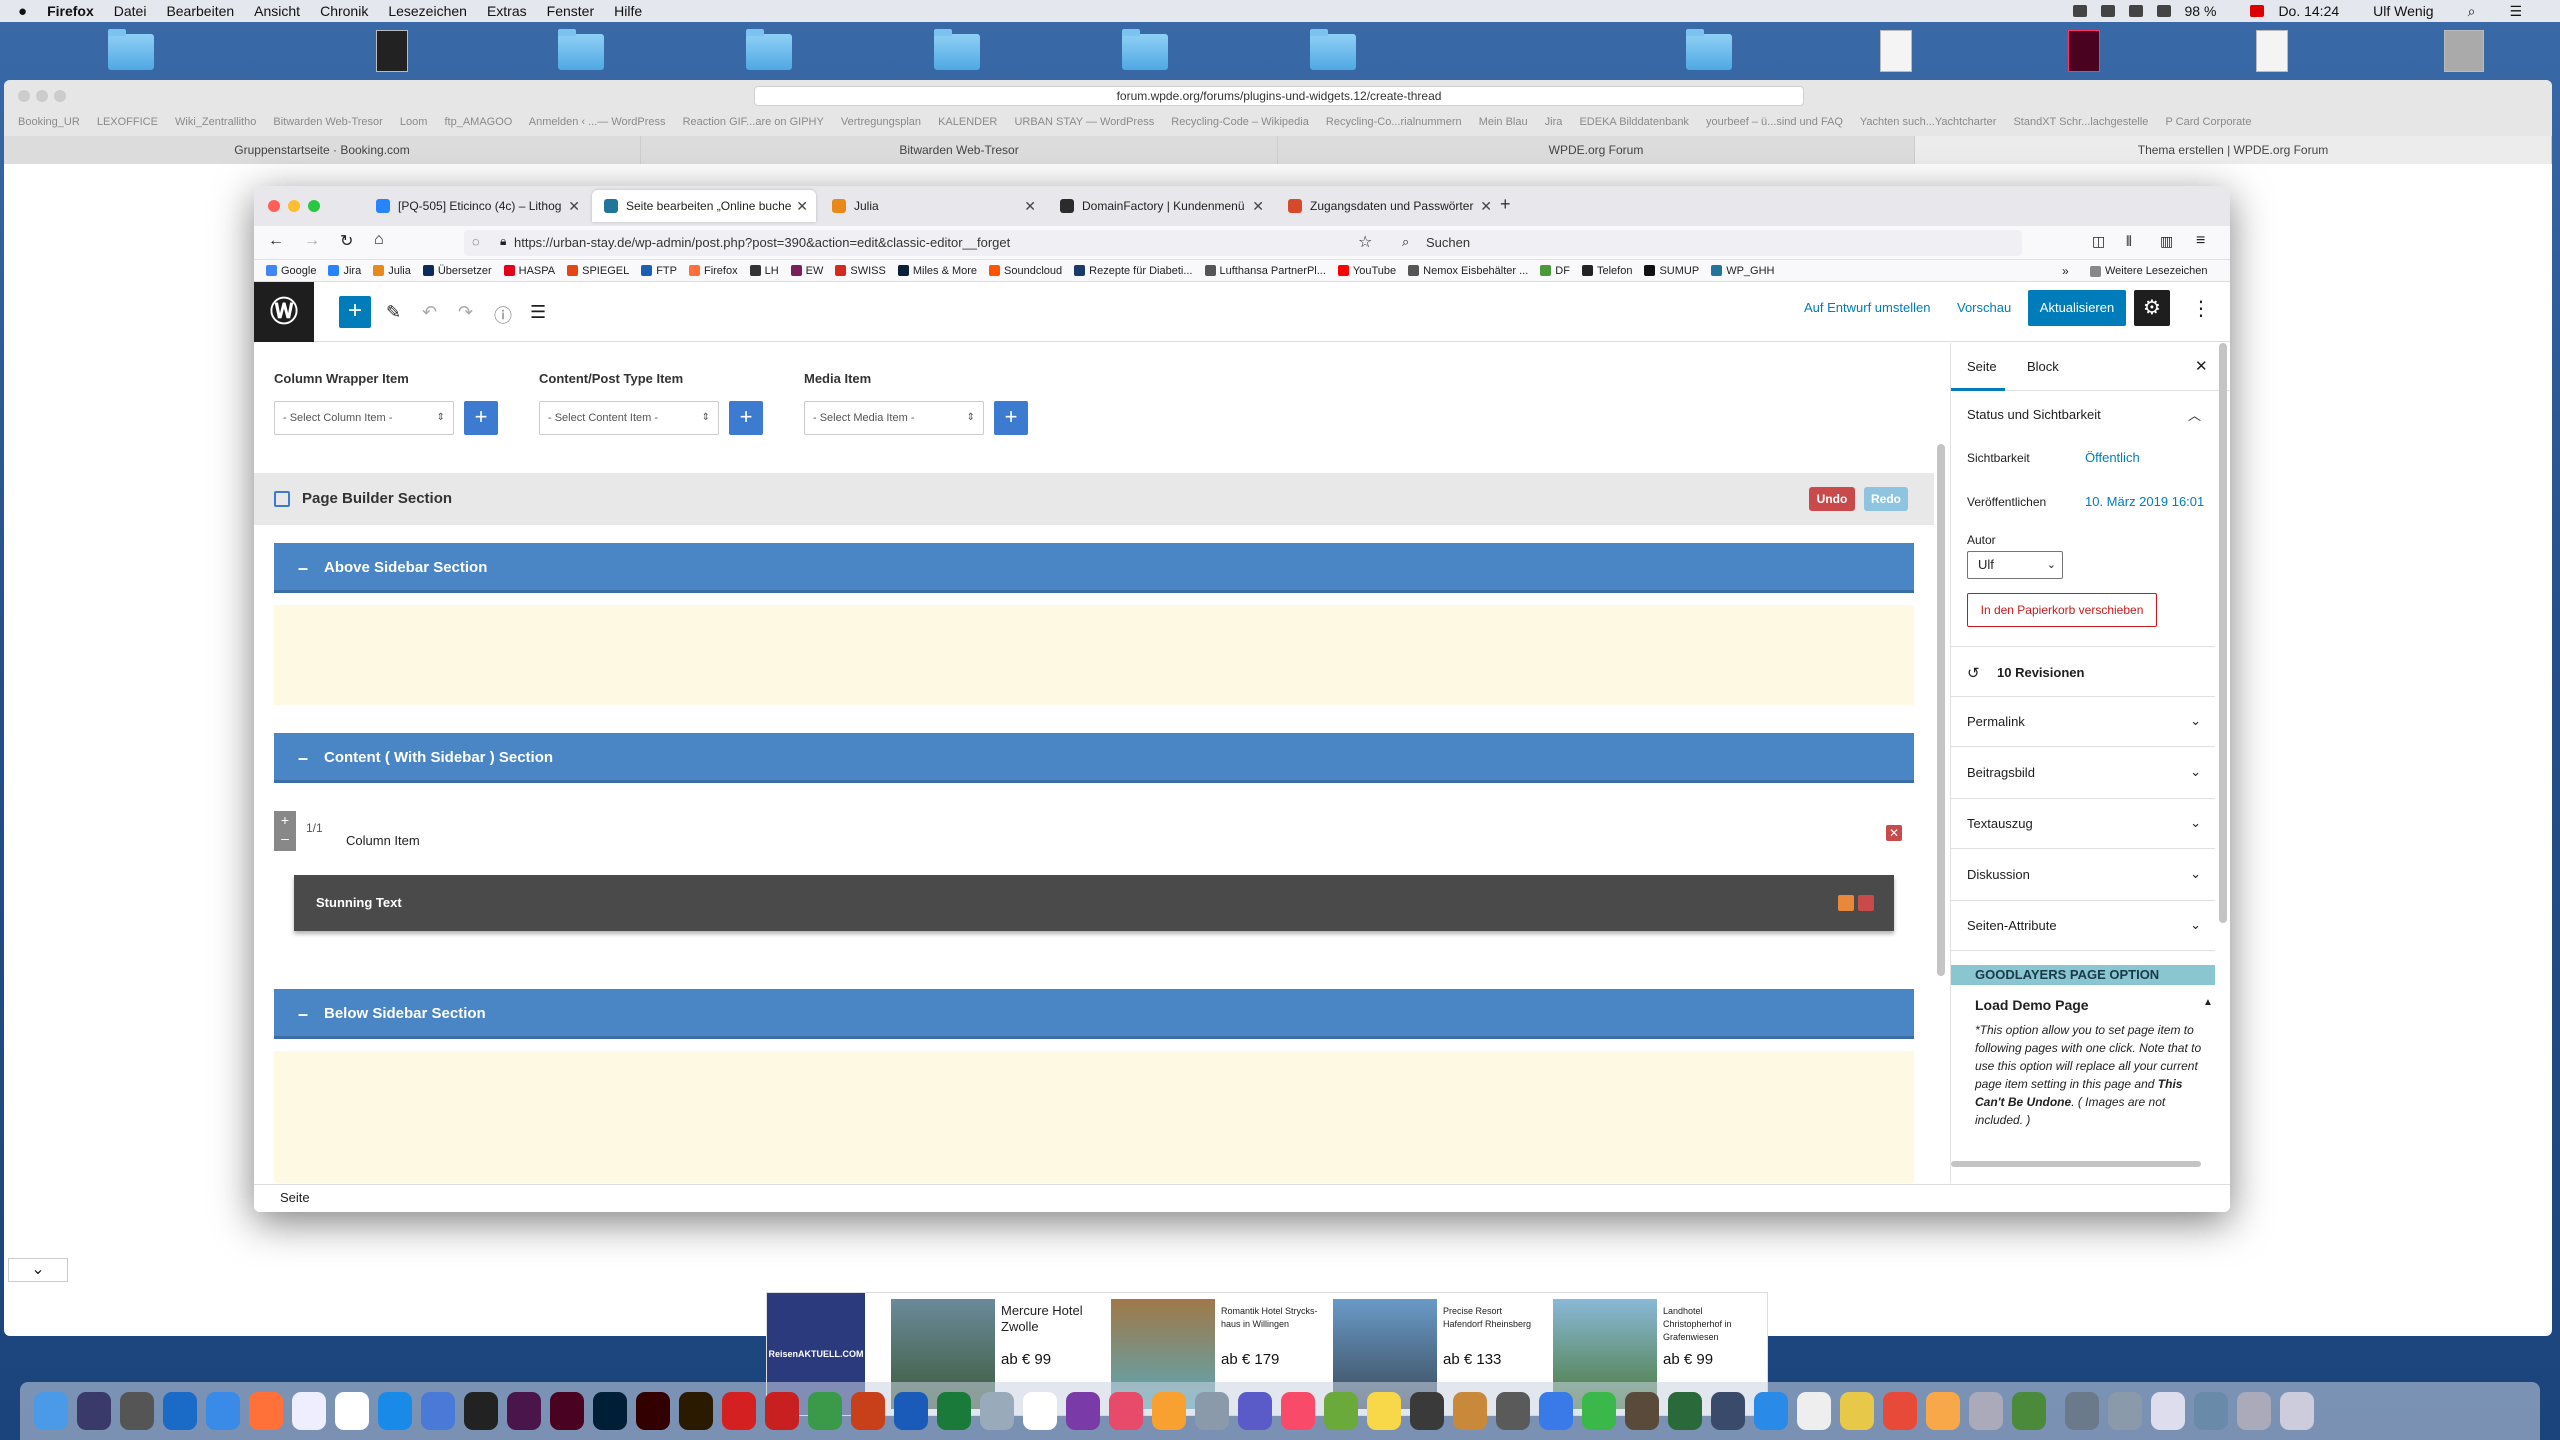  Describe the element at coordinates (911, 1411) in the screenshot. I see `word-icon` at that location.